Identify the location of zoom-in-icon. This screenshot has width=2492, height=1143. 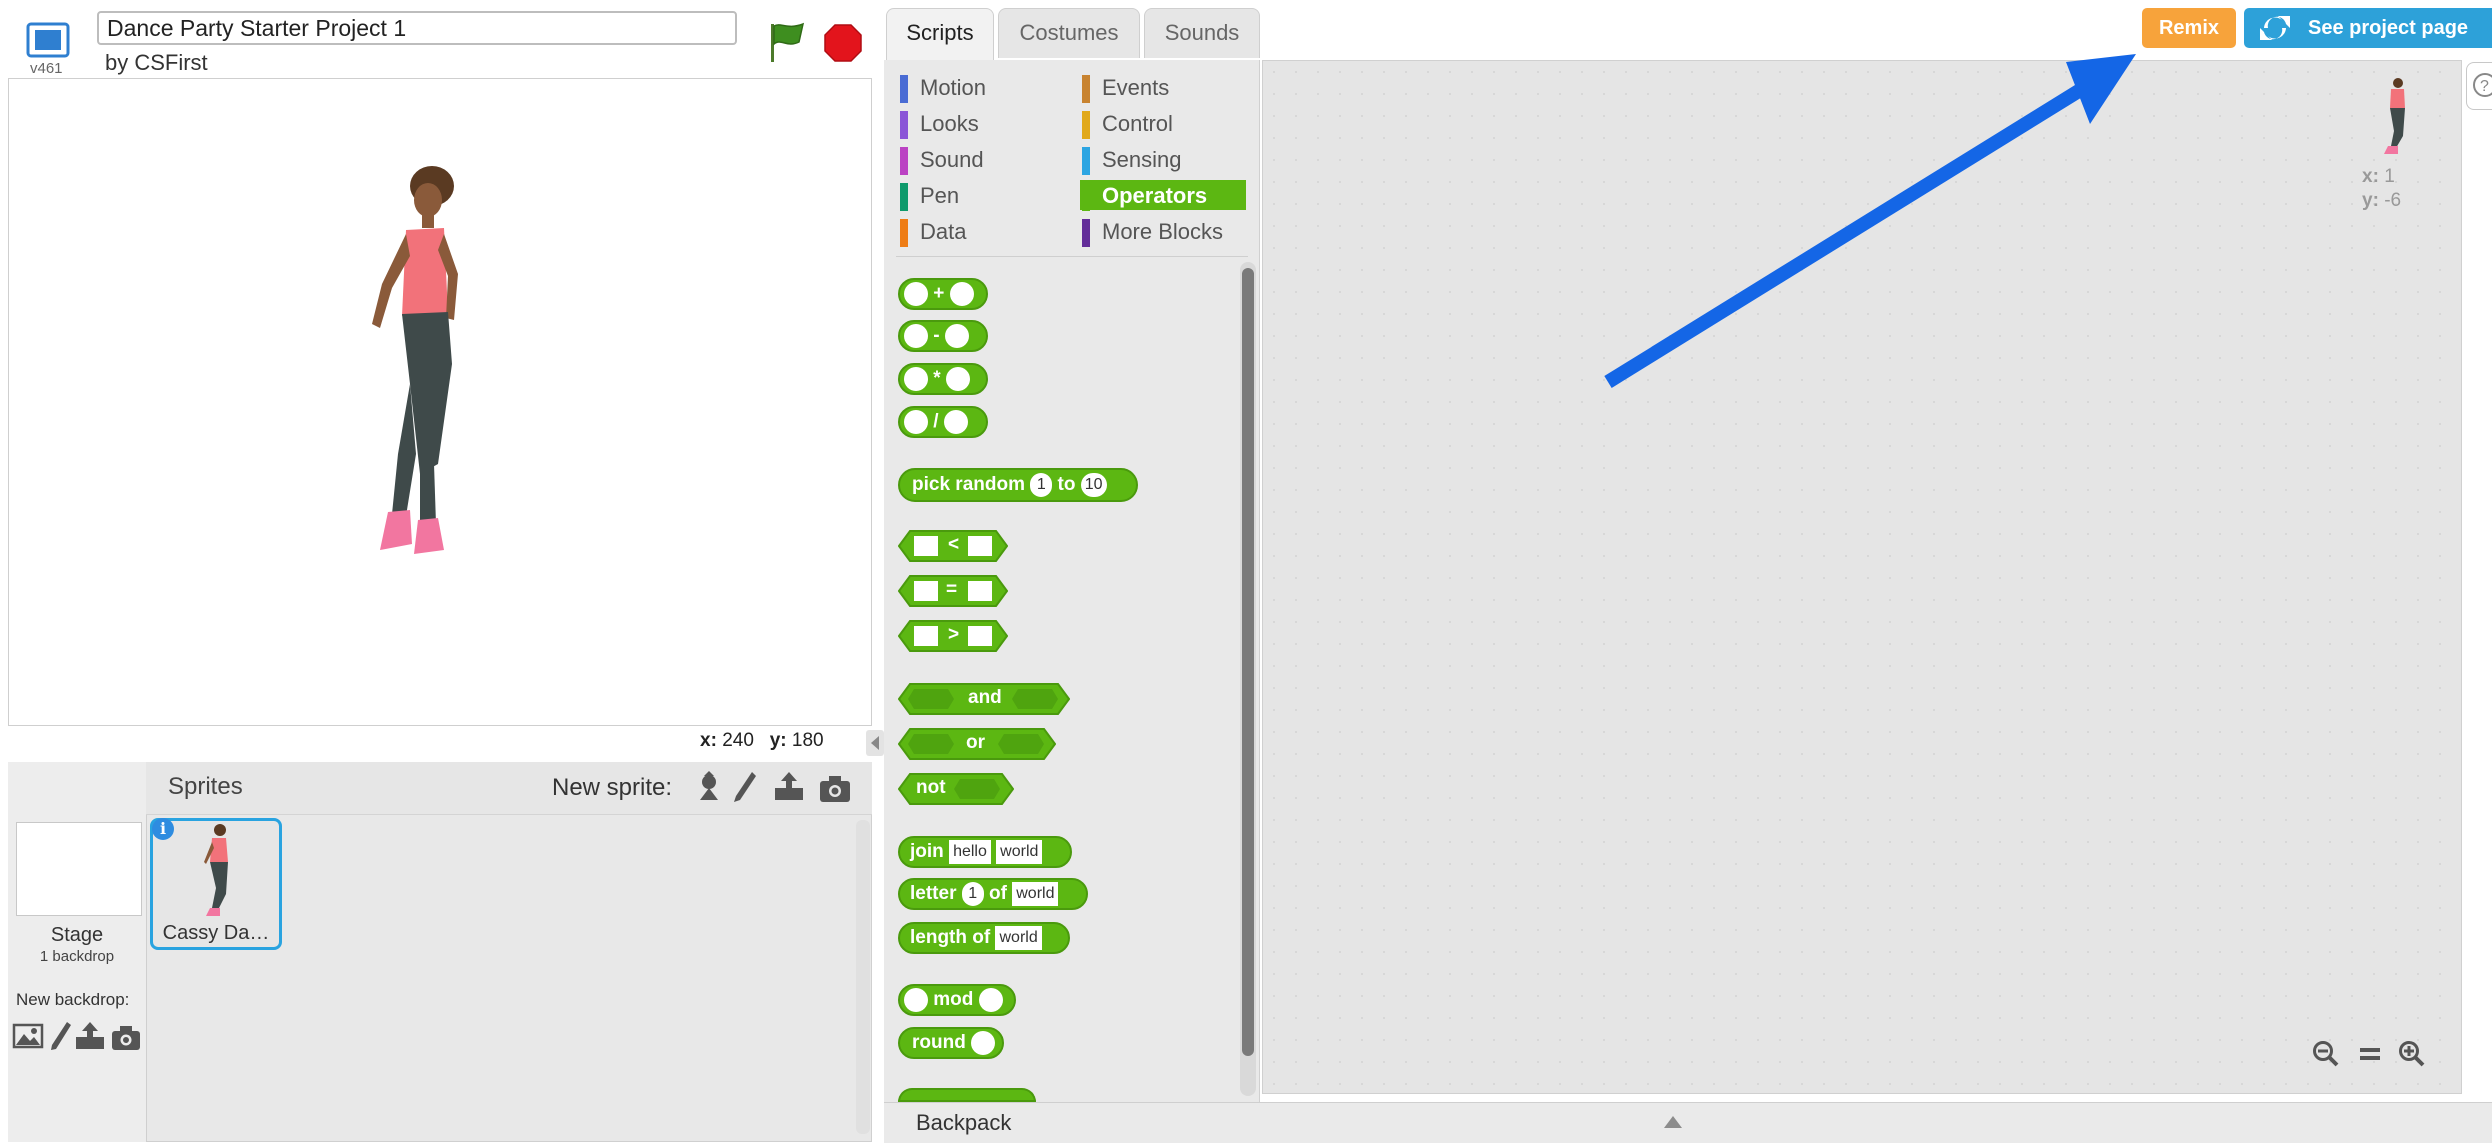
(2412, 1054).